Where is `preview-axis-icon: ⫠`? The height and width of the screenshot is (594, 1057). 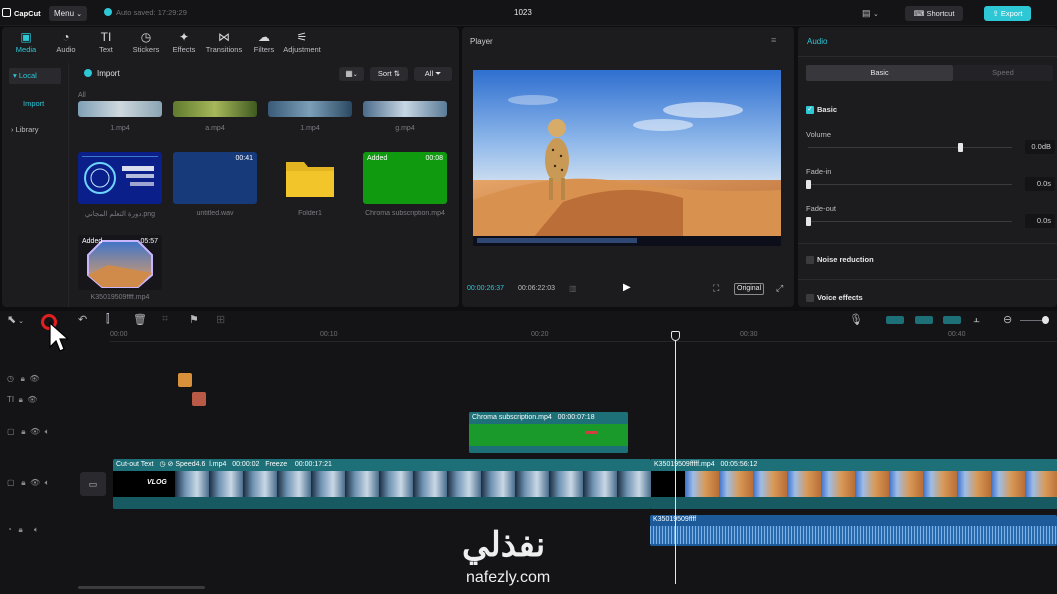 preview-axis-icon: ⫠ is located at coordinates (976, 319).